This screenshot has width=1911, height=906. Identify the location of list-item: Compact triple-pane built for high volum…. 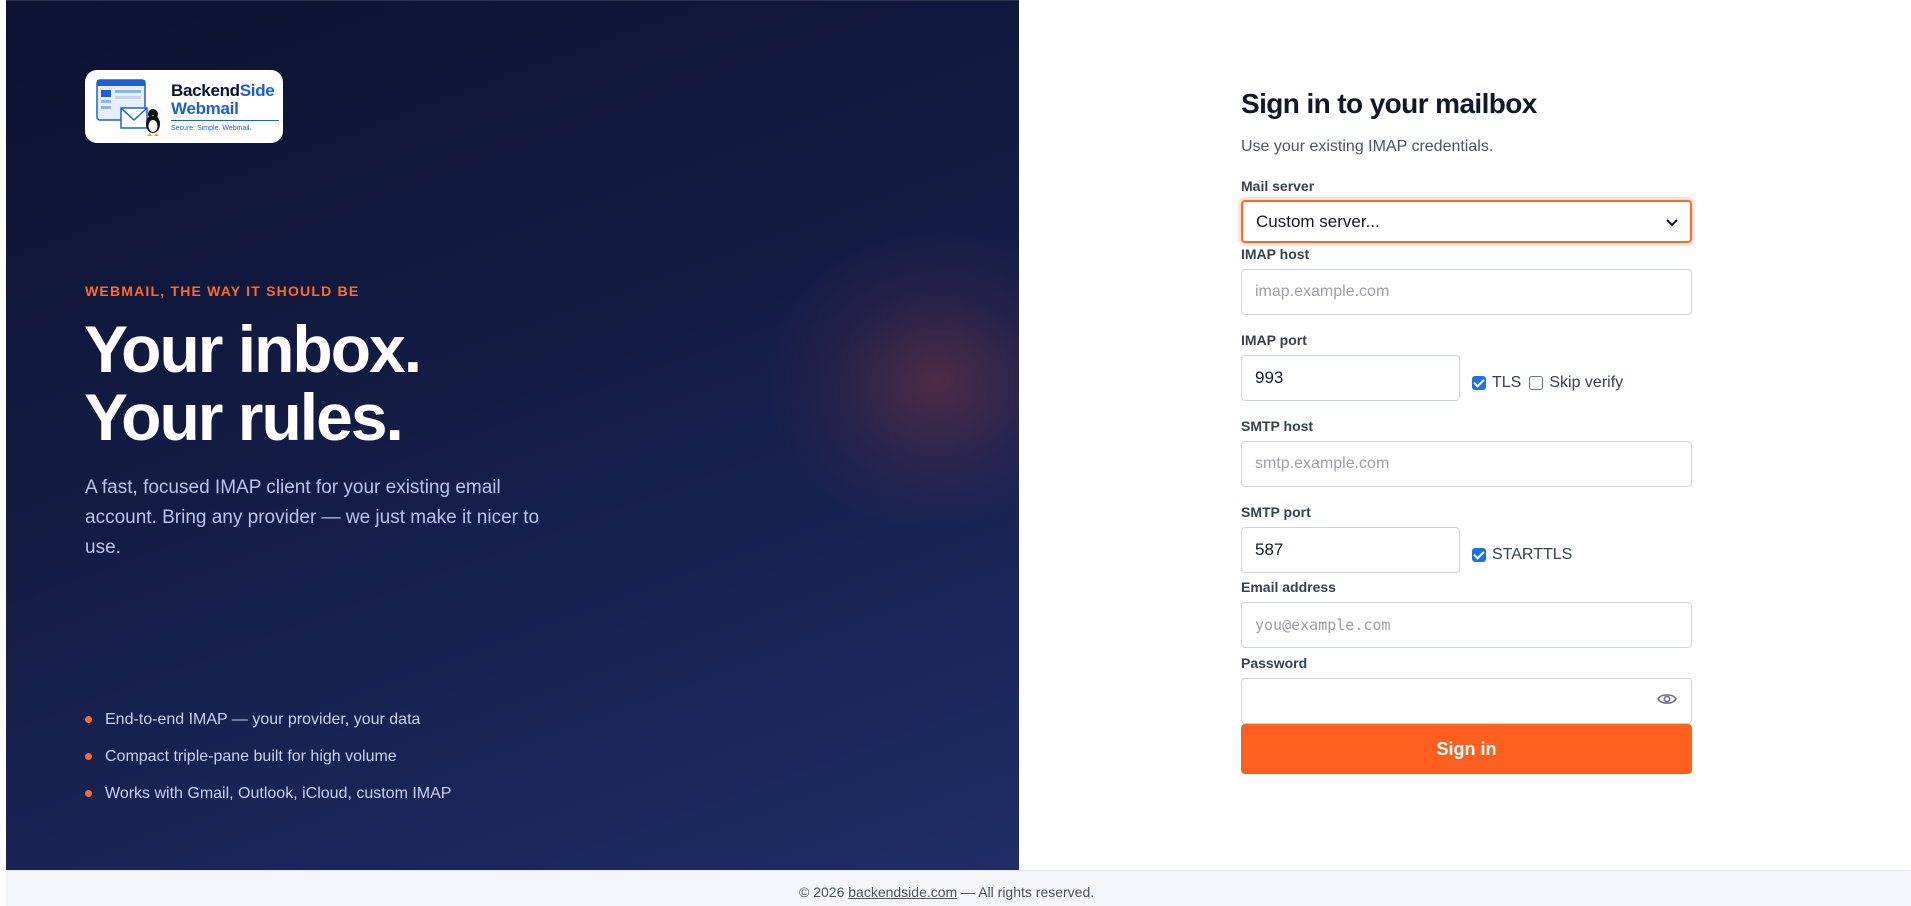
(268, 756).